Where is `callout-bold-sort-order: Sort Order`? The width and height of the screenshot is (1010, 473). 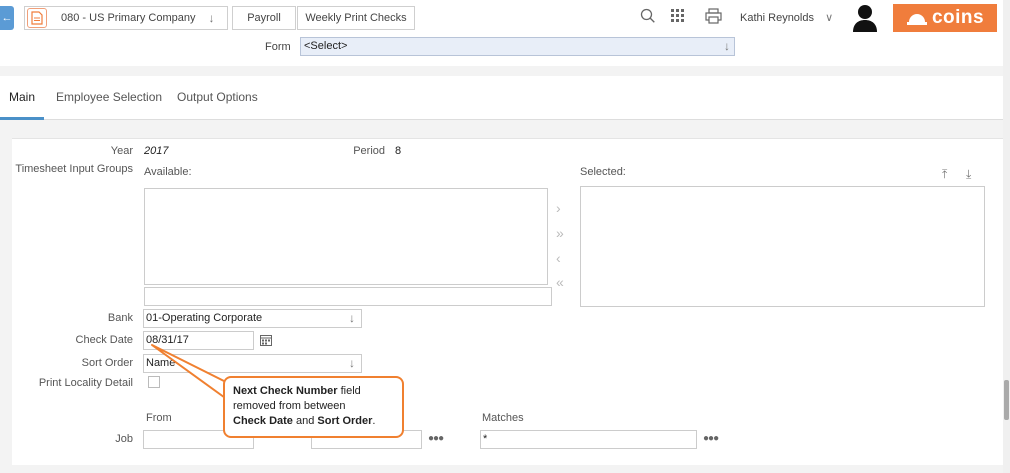
callout-bold-sort-order: Sort Order is located at coordinates (345, 421).